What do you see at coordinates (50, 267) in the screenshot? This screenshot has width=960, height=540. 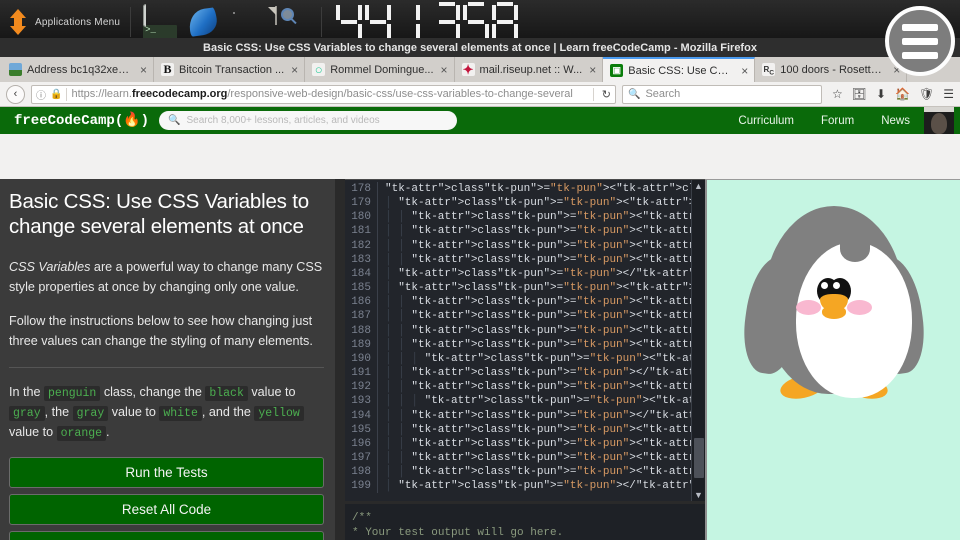 I see `lesson-intro-emphasis: CSS Variables` at bounding box center [50, 267].